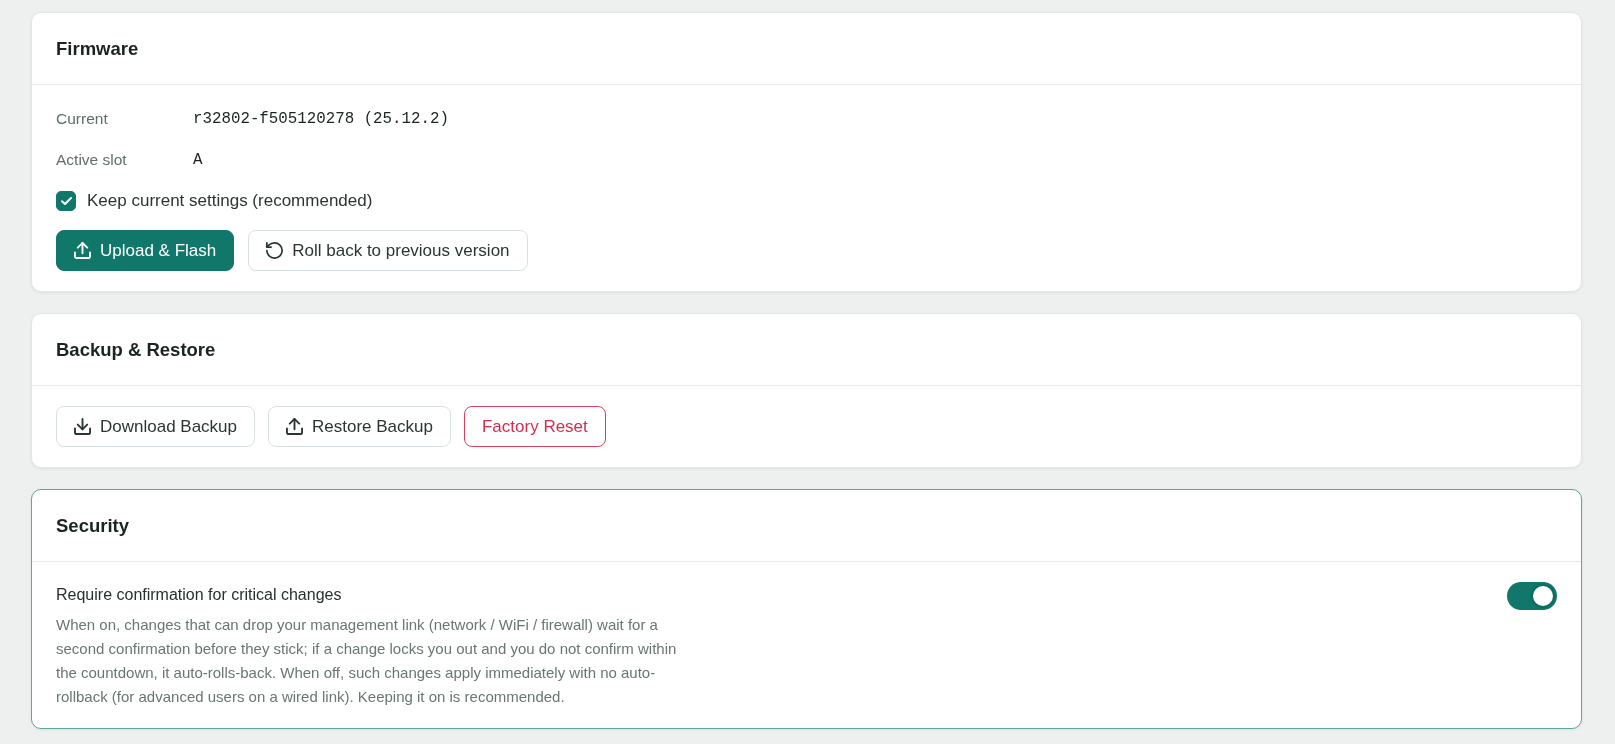 The height and width of the screenshot is (744, 1615). What do you see at coordinates (82, 119) in the screenshot?
I see `field-label: Current` at bounding box center [82, 119].